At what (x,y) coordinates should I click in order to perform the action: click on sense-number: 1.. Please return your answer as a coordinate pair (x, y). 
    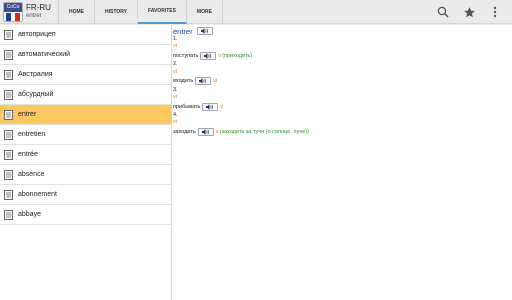
    Looking at the image, I should click on (175, 39).